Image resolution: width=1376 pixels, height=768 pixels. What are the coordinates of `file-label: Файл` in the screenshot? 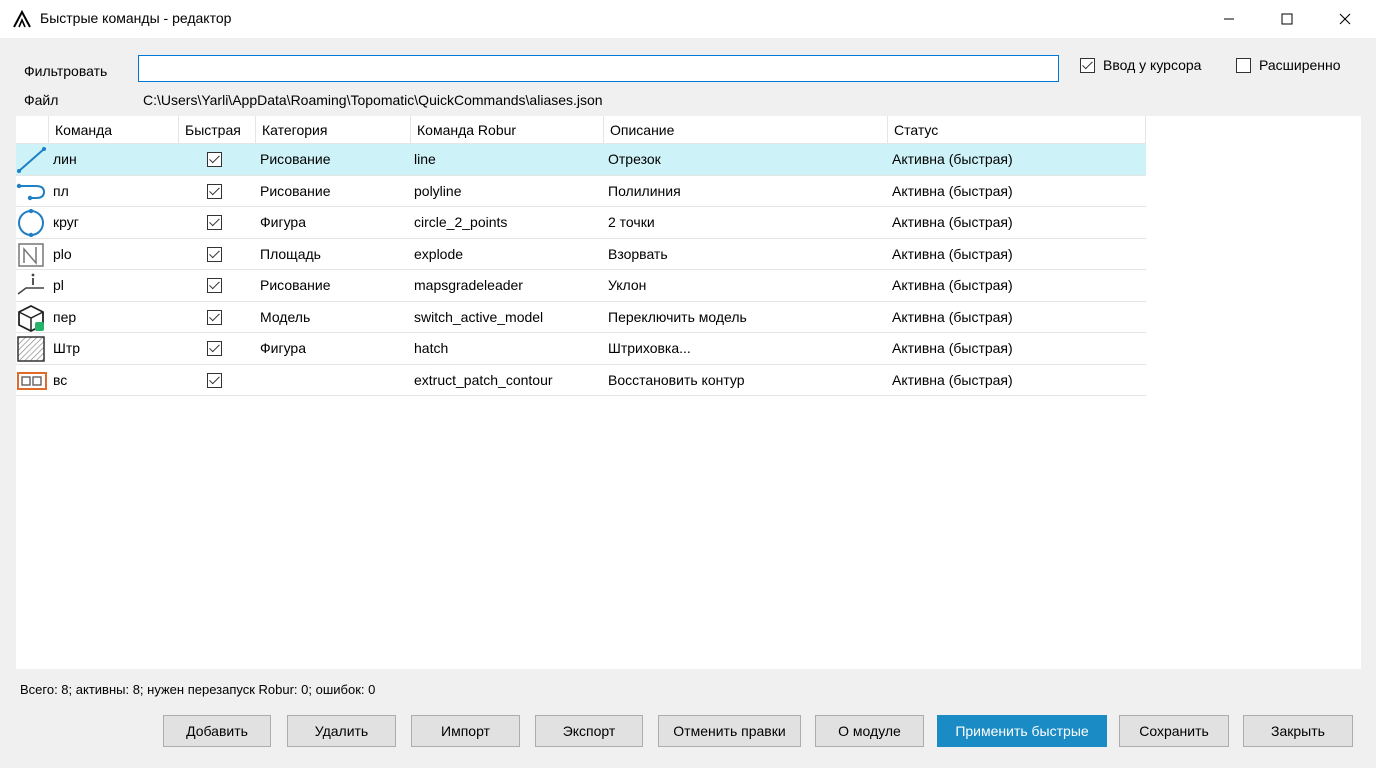 It's located at (41, 100).